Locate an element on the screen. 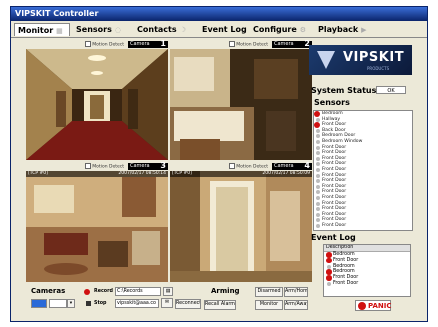  tab-contacts: Contacts ☽ is located at coordinates (166, 29).